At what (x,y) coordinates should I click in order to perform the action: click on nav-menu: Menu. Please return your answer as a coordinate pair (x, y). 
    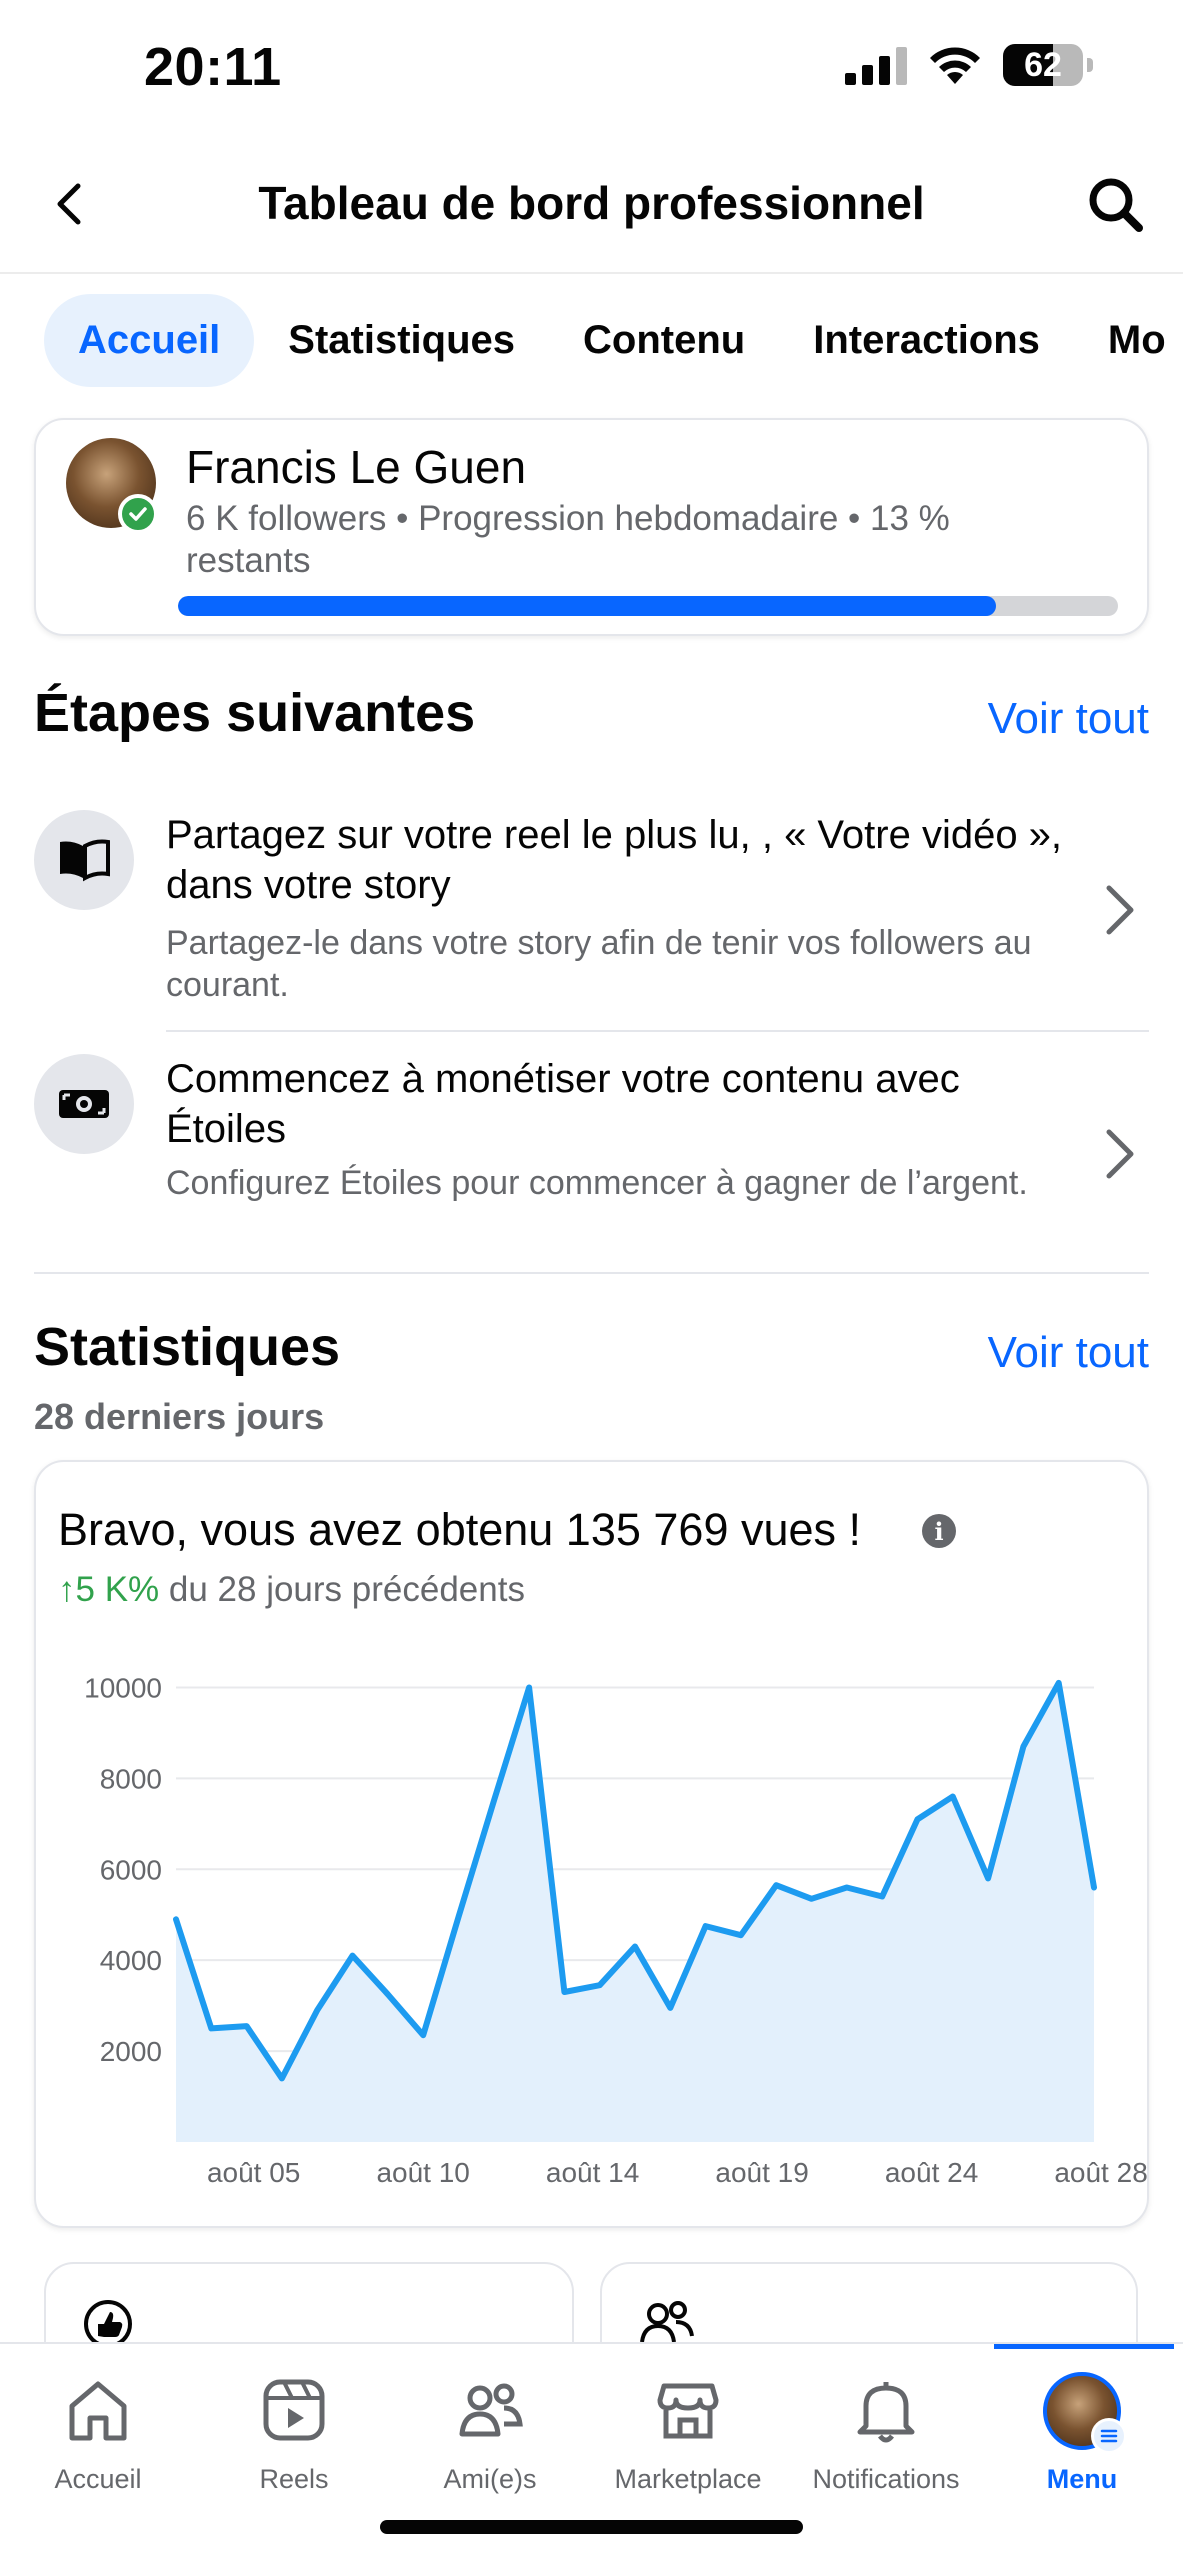
    Looking at the image, I should click on (1082, 2433).